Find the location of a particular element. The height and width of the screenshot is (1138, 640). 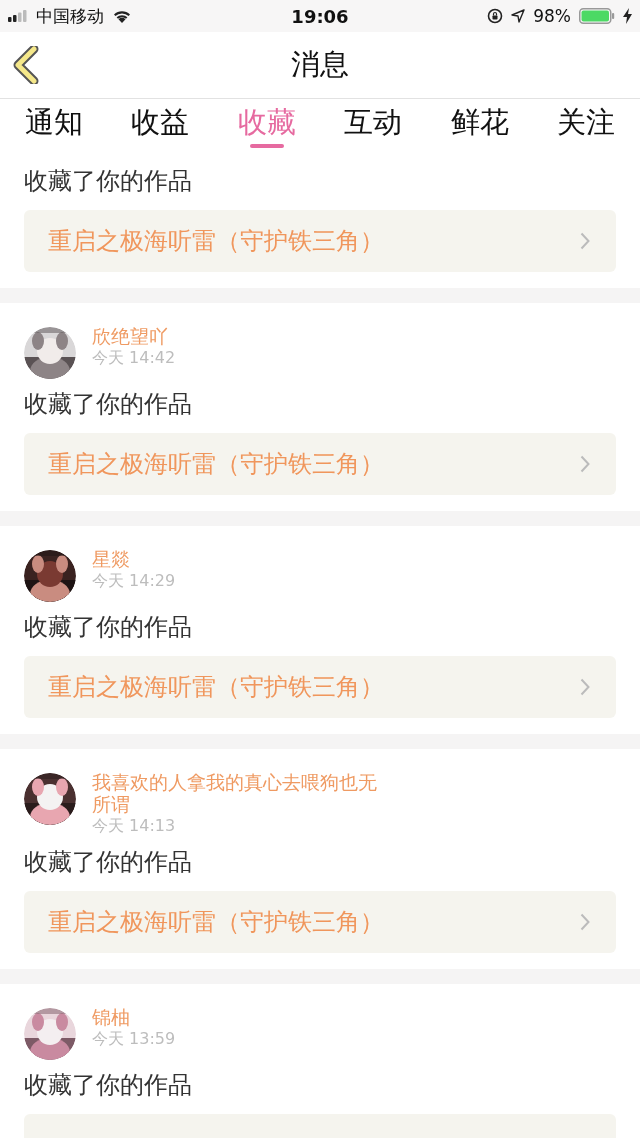

page-title: 消息 is located at coordinates (320, 64).